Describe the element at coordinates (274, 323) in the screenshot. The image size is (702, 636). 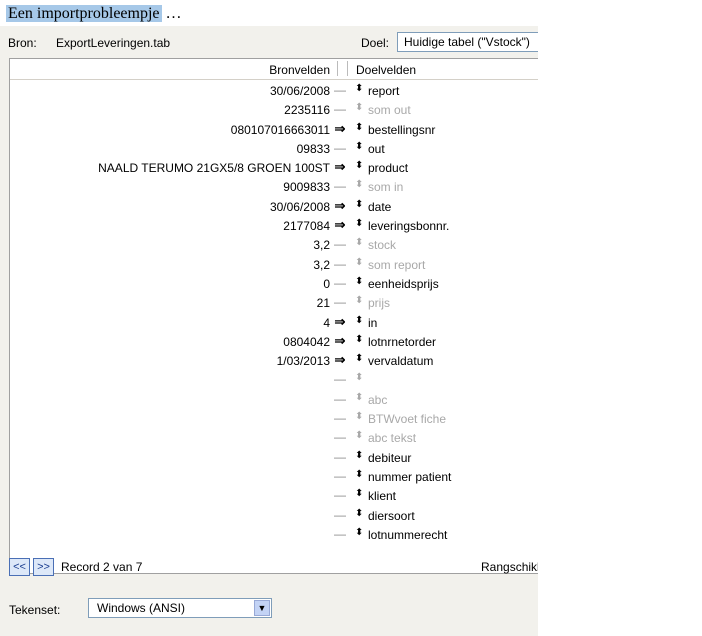
I see `mapping-row: 4 ⇒ ⬍ in` at that location.